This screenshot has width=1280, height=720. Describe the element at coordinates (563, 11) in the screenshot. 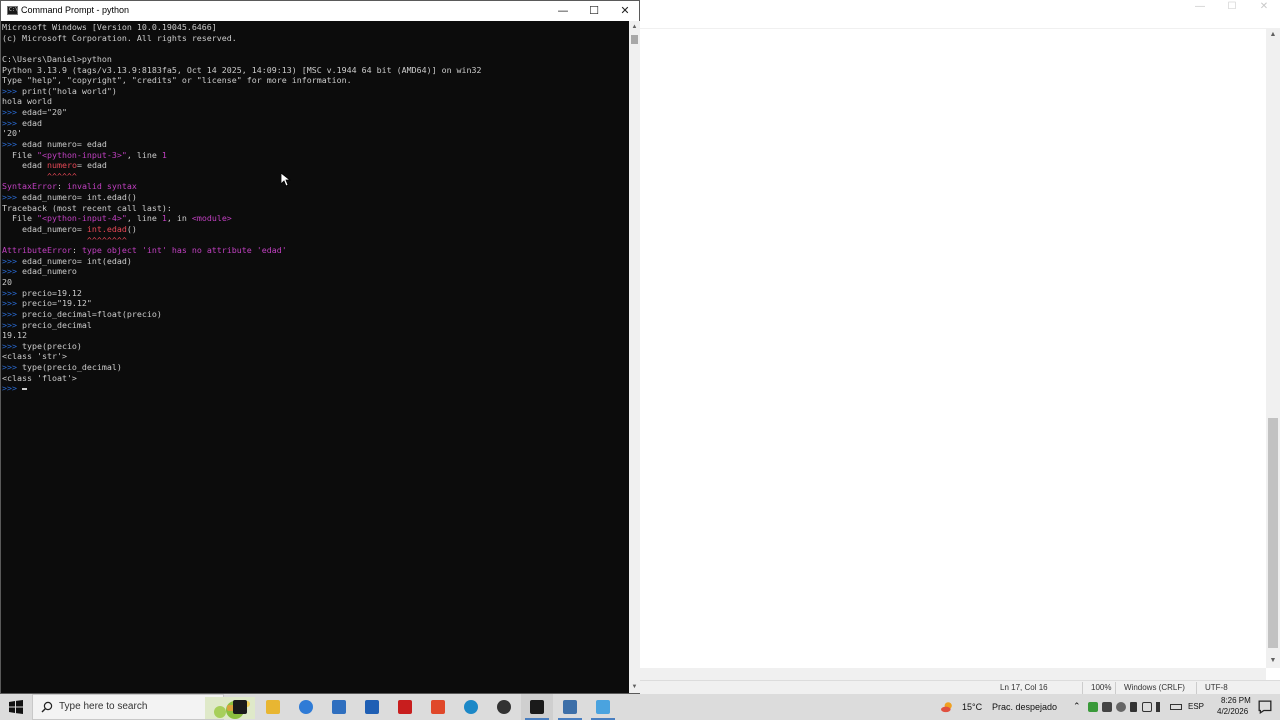

I see `minimize-button: —` at that location.